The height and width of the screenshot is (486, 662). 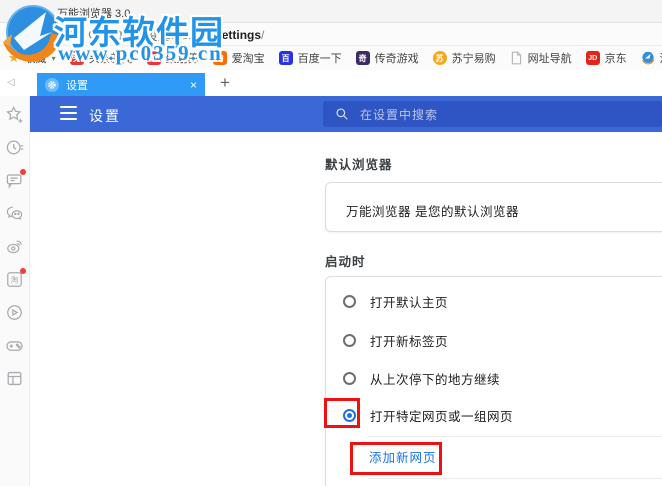 What do you see at coordinates (15, 291) in the screenshot?
I see `side-toolbar: 淘` at bounding box center [15, 291].